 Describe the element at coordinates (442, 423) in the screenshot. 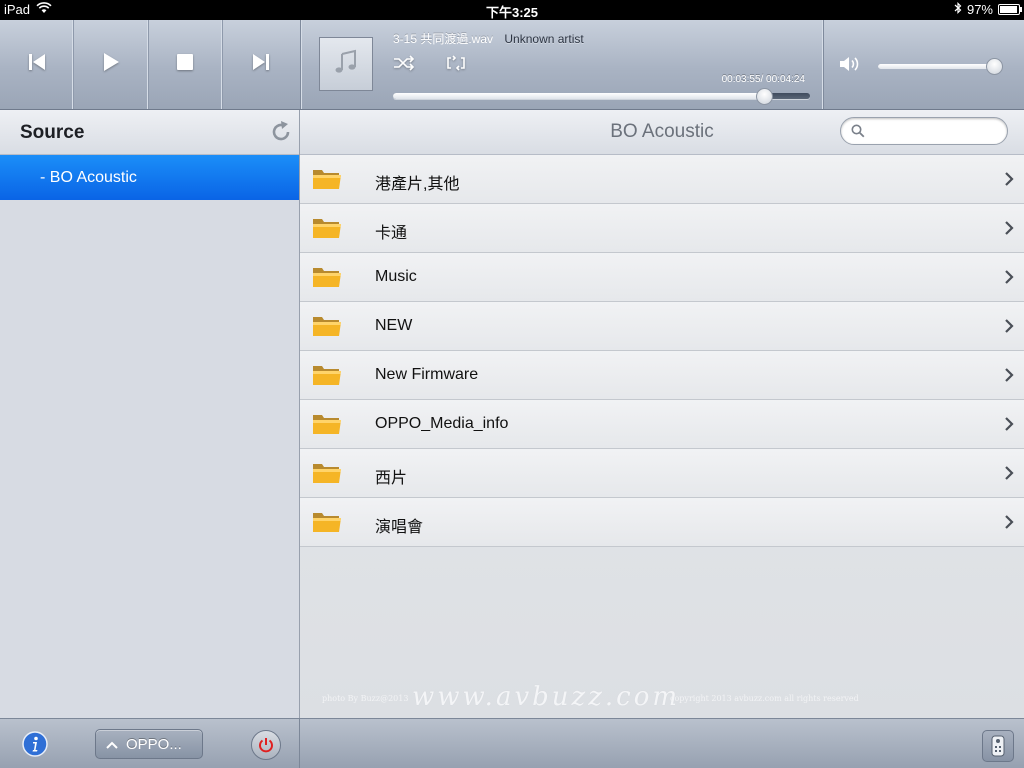

I see `list-item-label: OPPO_Media_info` at that location.